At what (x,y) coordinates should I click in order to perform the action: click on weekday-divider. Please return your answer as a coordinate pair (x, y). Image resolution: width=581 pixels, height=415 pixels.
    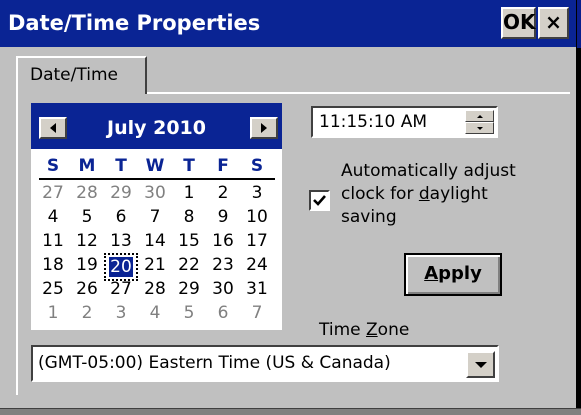
    Looking at the image, I should click on (157, 179).